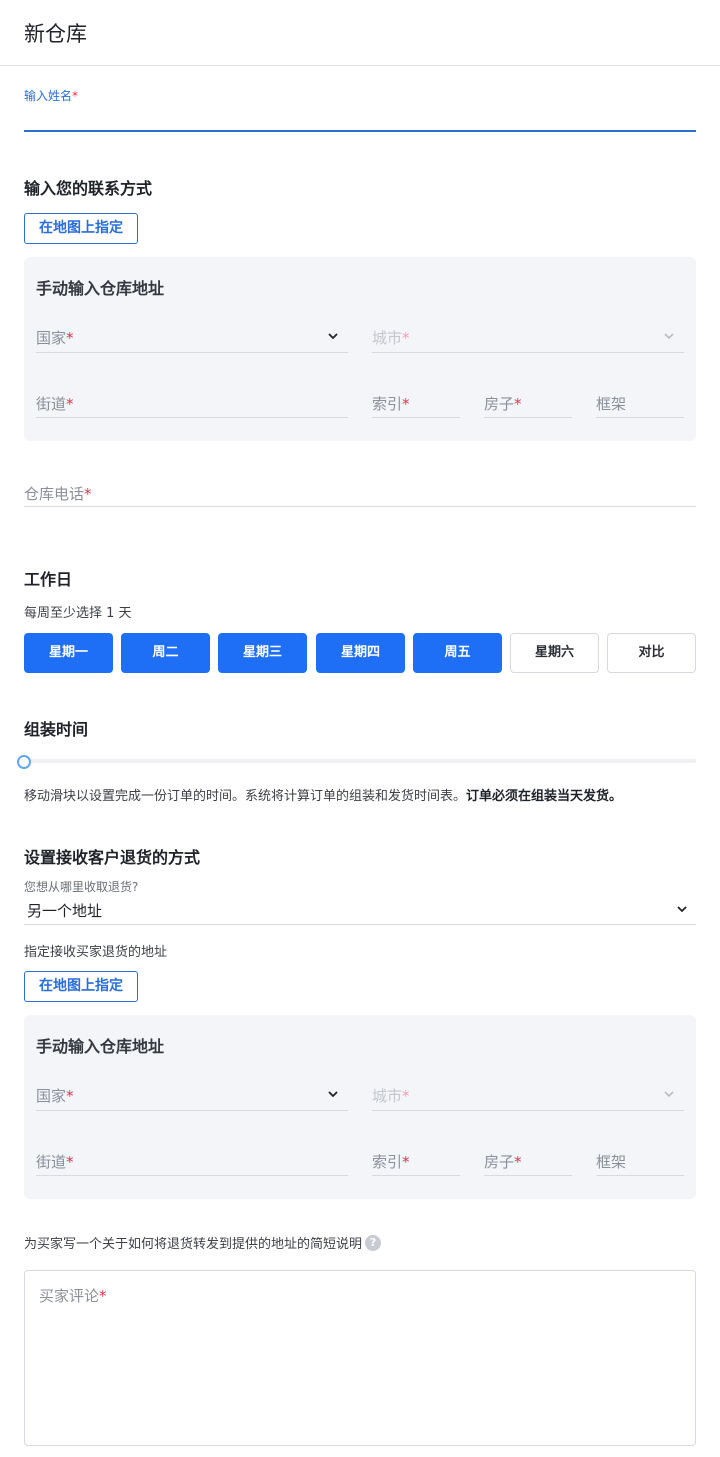 This screenshot has width=720, height=1457. What do you see at coordinates (528, 1159) in the screenshot?
I see `returns-house-input: 房子*` at bounding box center [528, 1159].